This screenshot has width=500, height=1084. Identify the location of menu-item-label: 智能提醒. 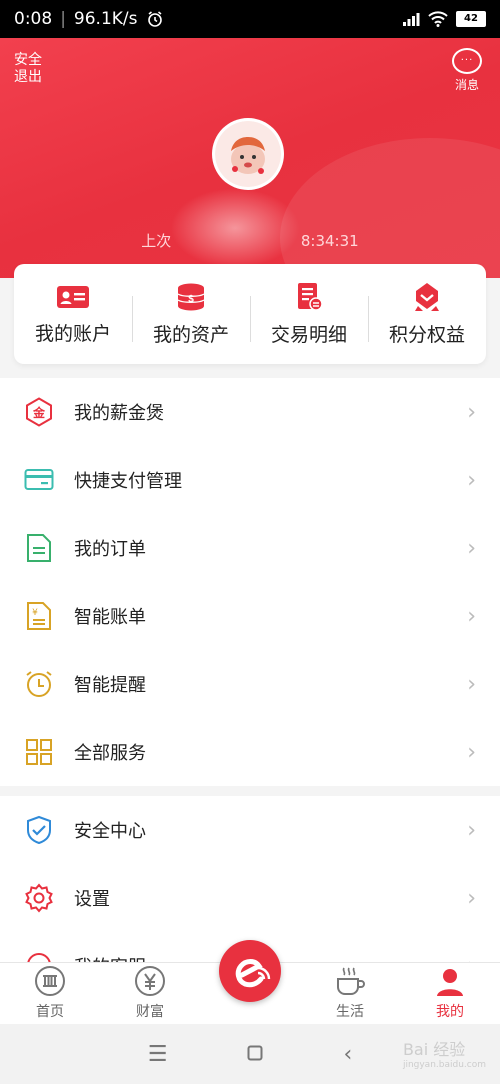
(110, 685).